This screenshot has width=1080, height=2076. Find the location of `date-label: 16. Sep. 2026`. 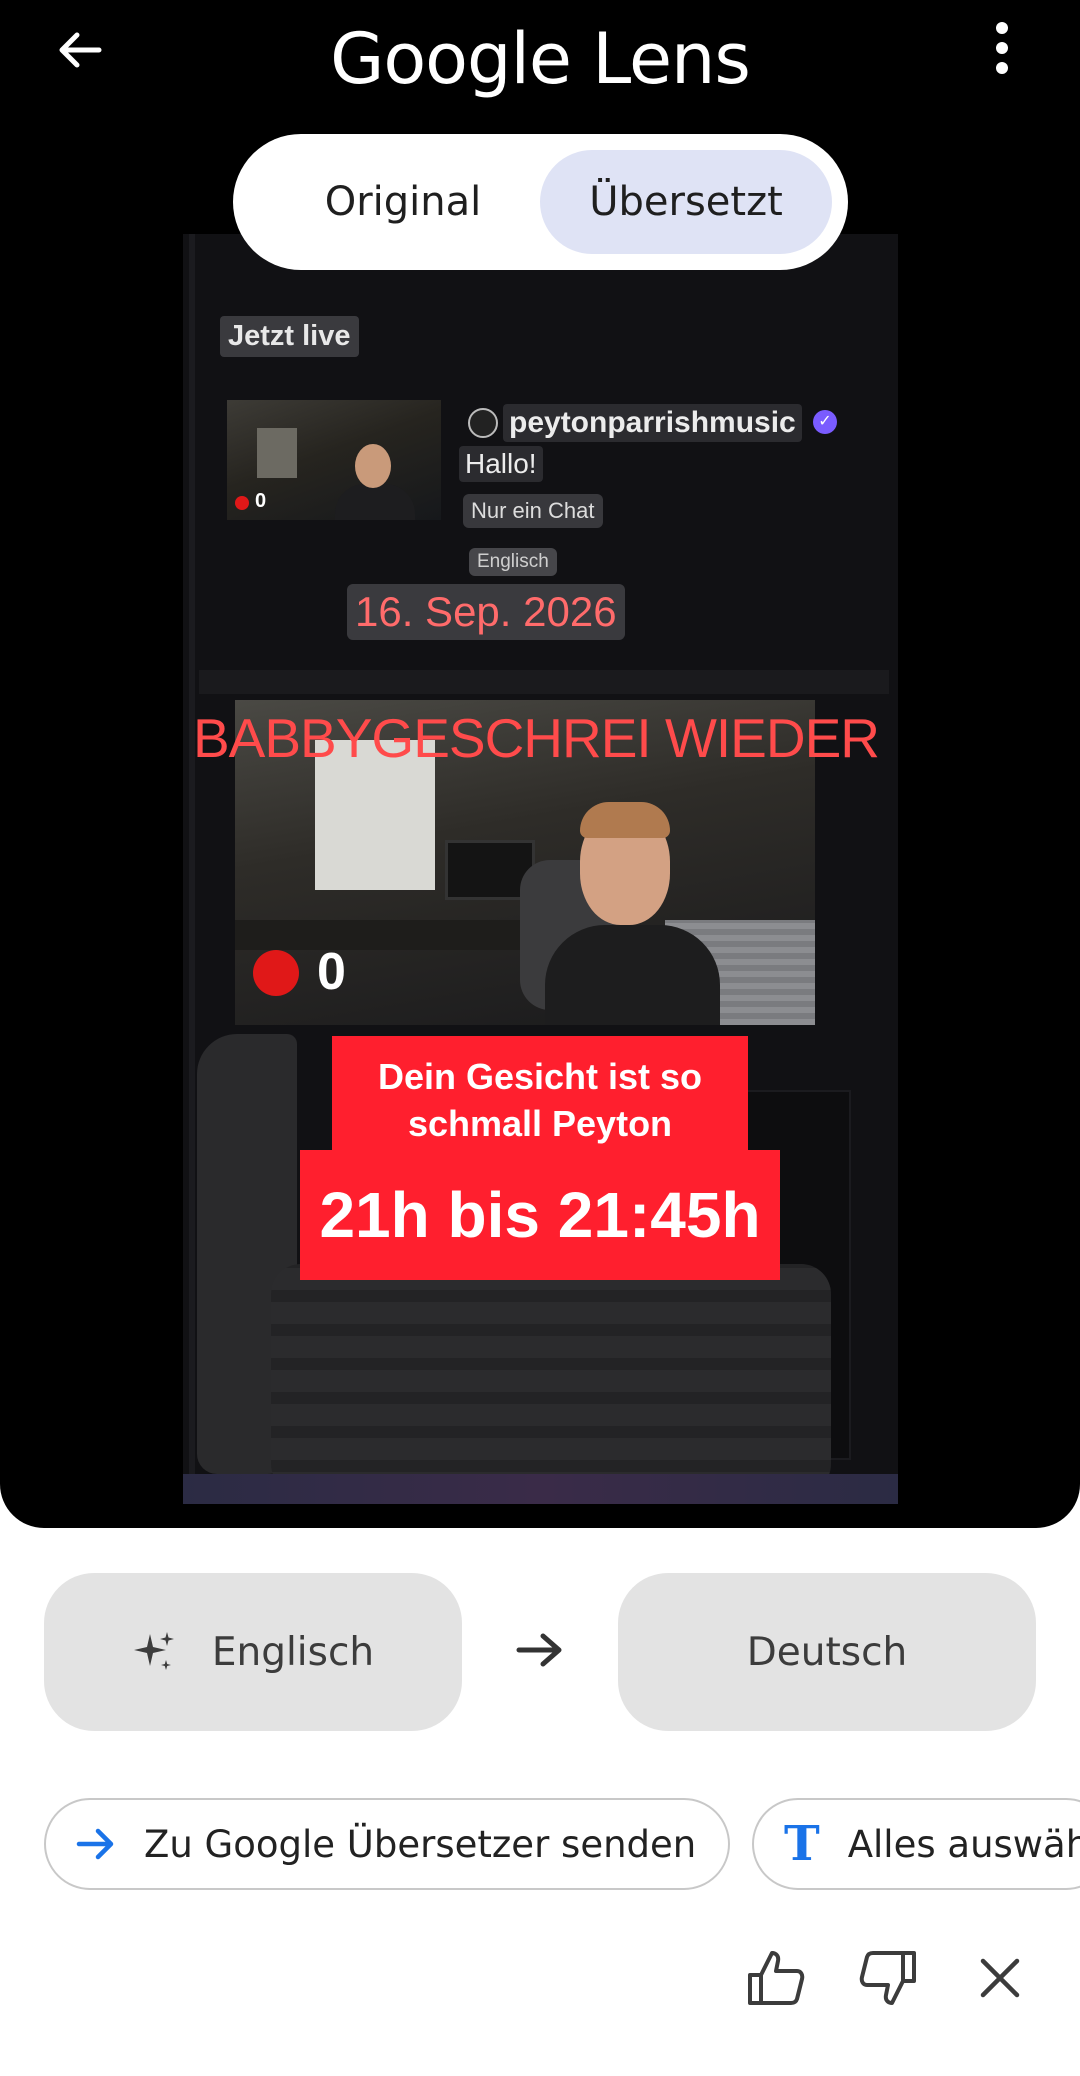

date-label: 16. Sep. 2026 is located at coordinates (486, 612).